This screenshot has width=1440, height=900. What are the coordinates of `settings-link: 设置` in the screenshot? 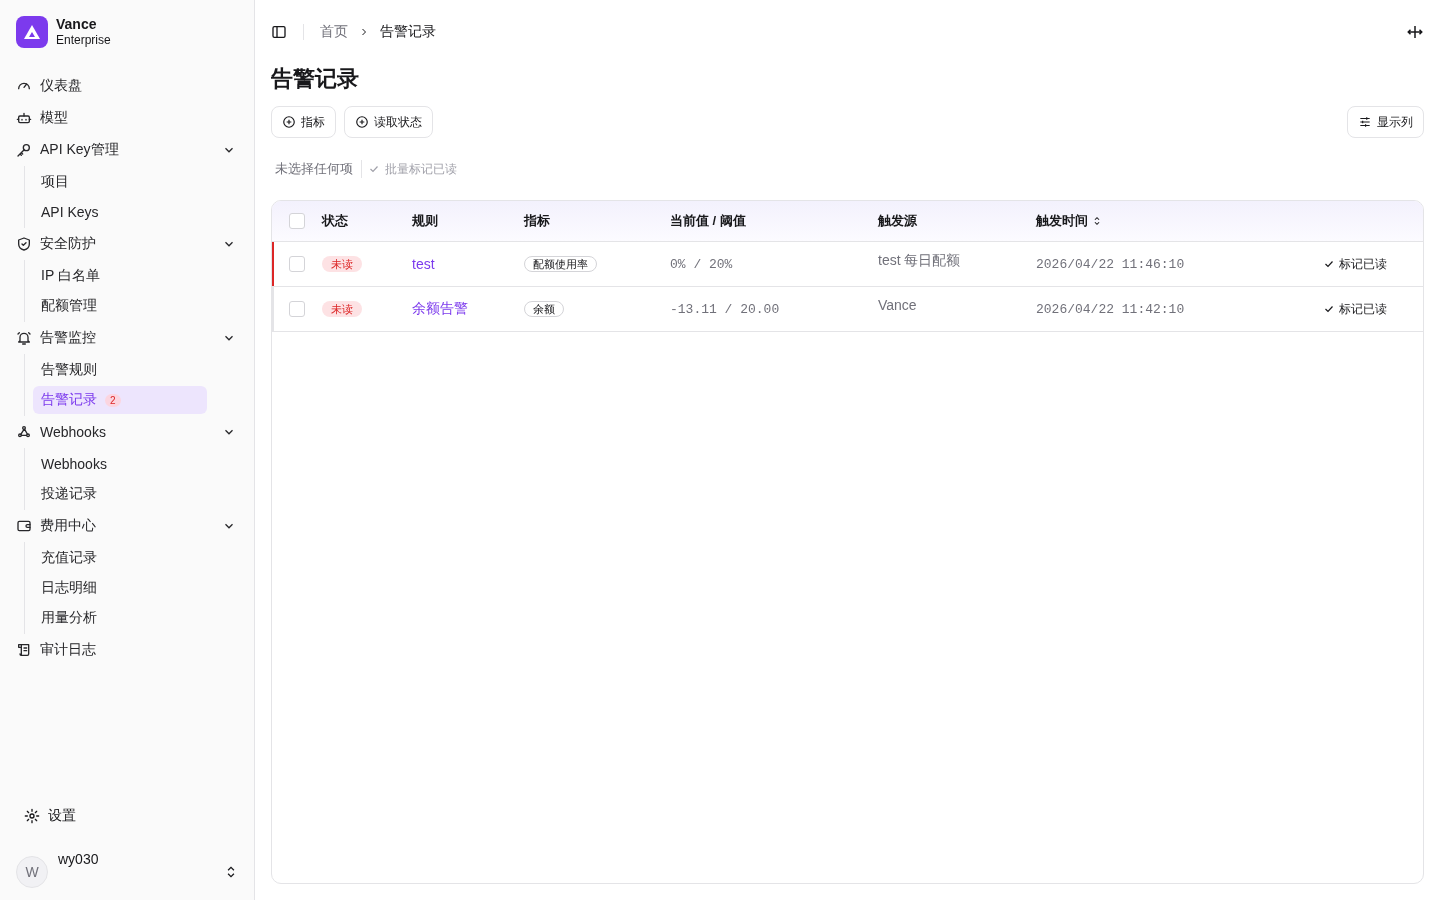 It's located at (127, 816).